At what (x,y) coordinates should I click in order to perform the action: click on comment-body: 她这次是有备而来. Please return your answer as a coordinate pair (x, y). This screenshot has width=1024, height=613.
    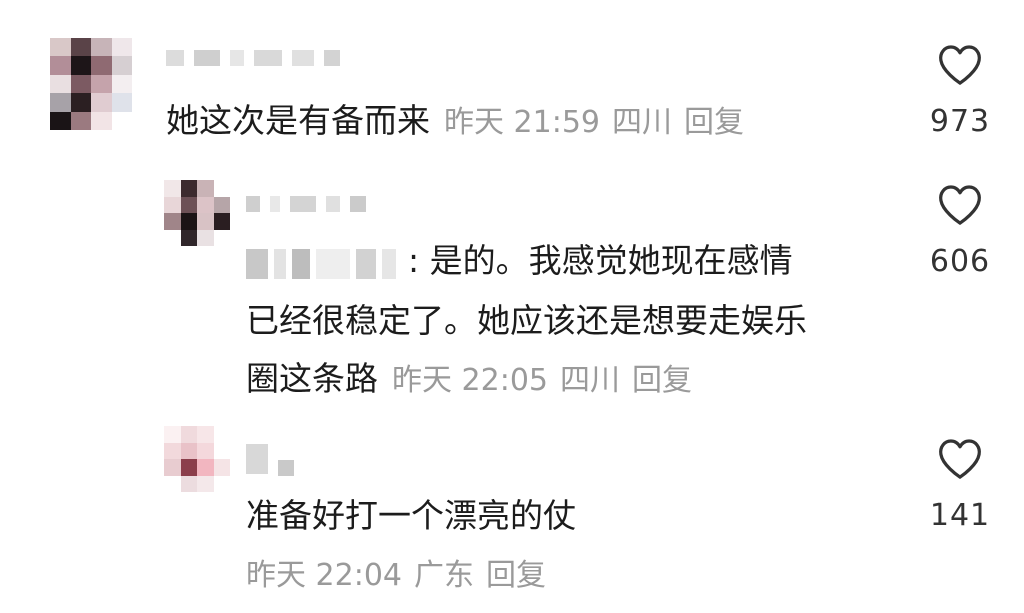
    Looking at the image, I should click on (298, 120).